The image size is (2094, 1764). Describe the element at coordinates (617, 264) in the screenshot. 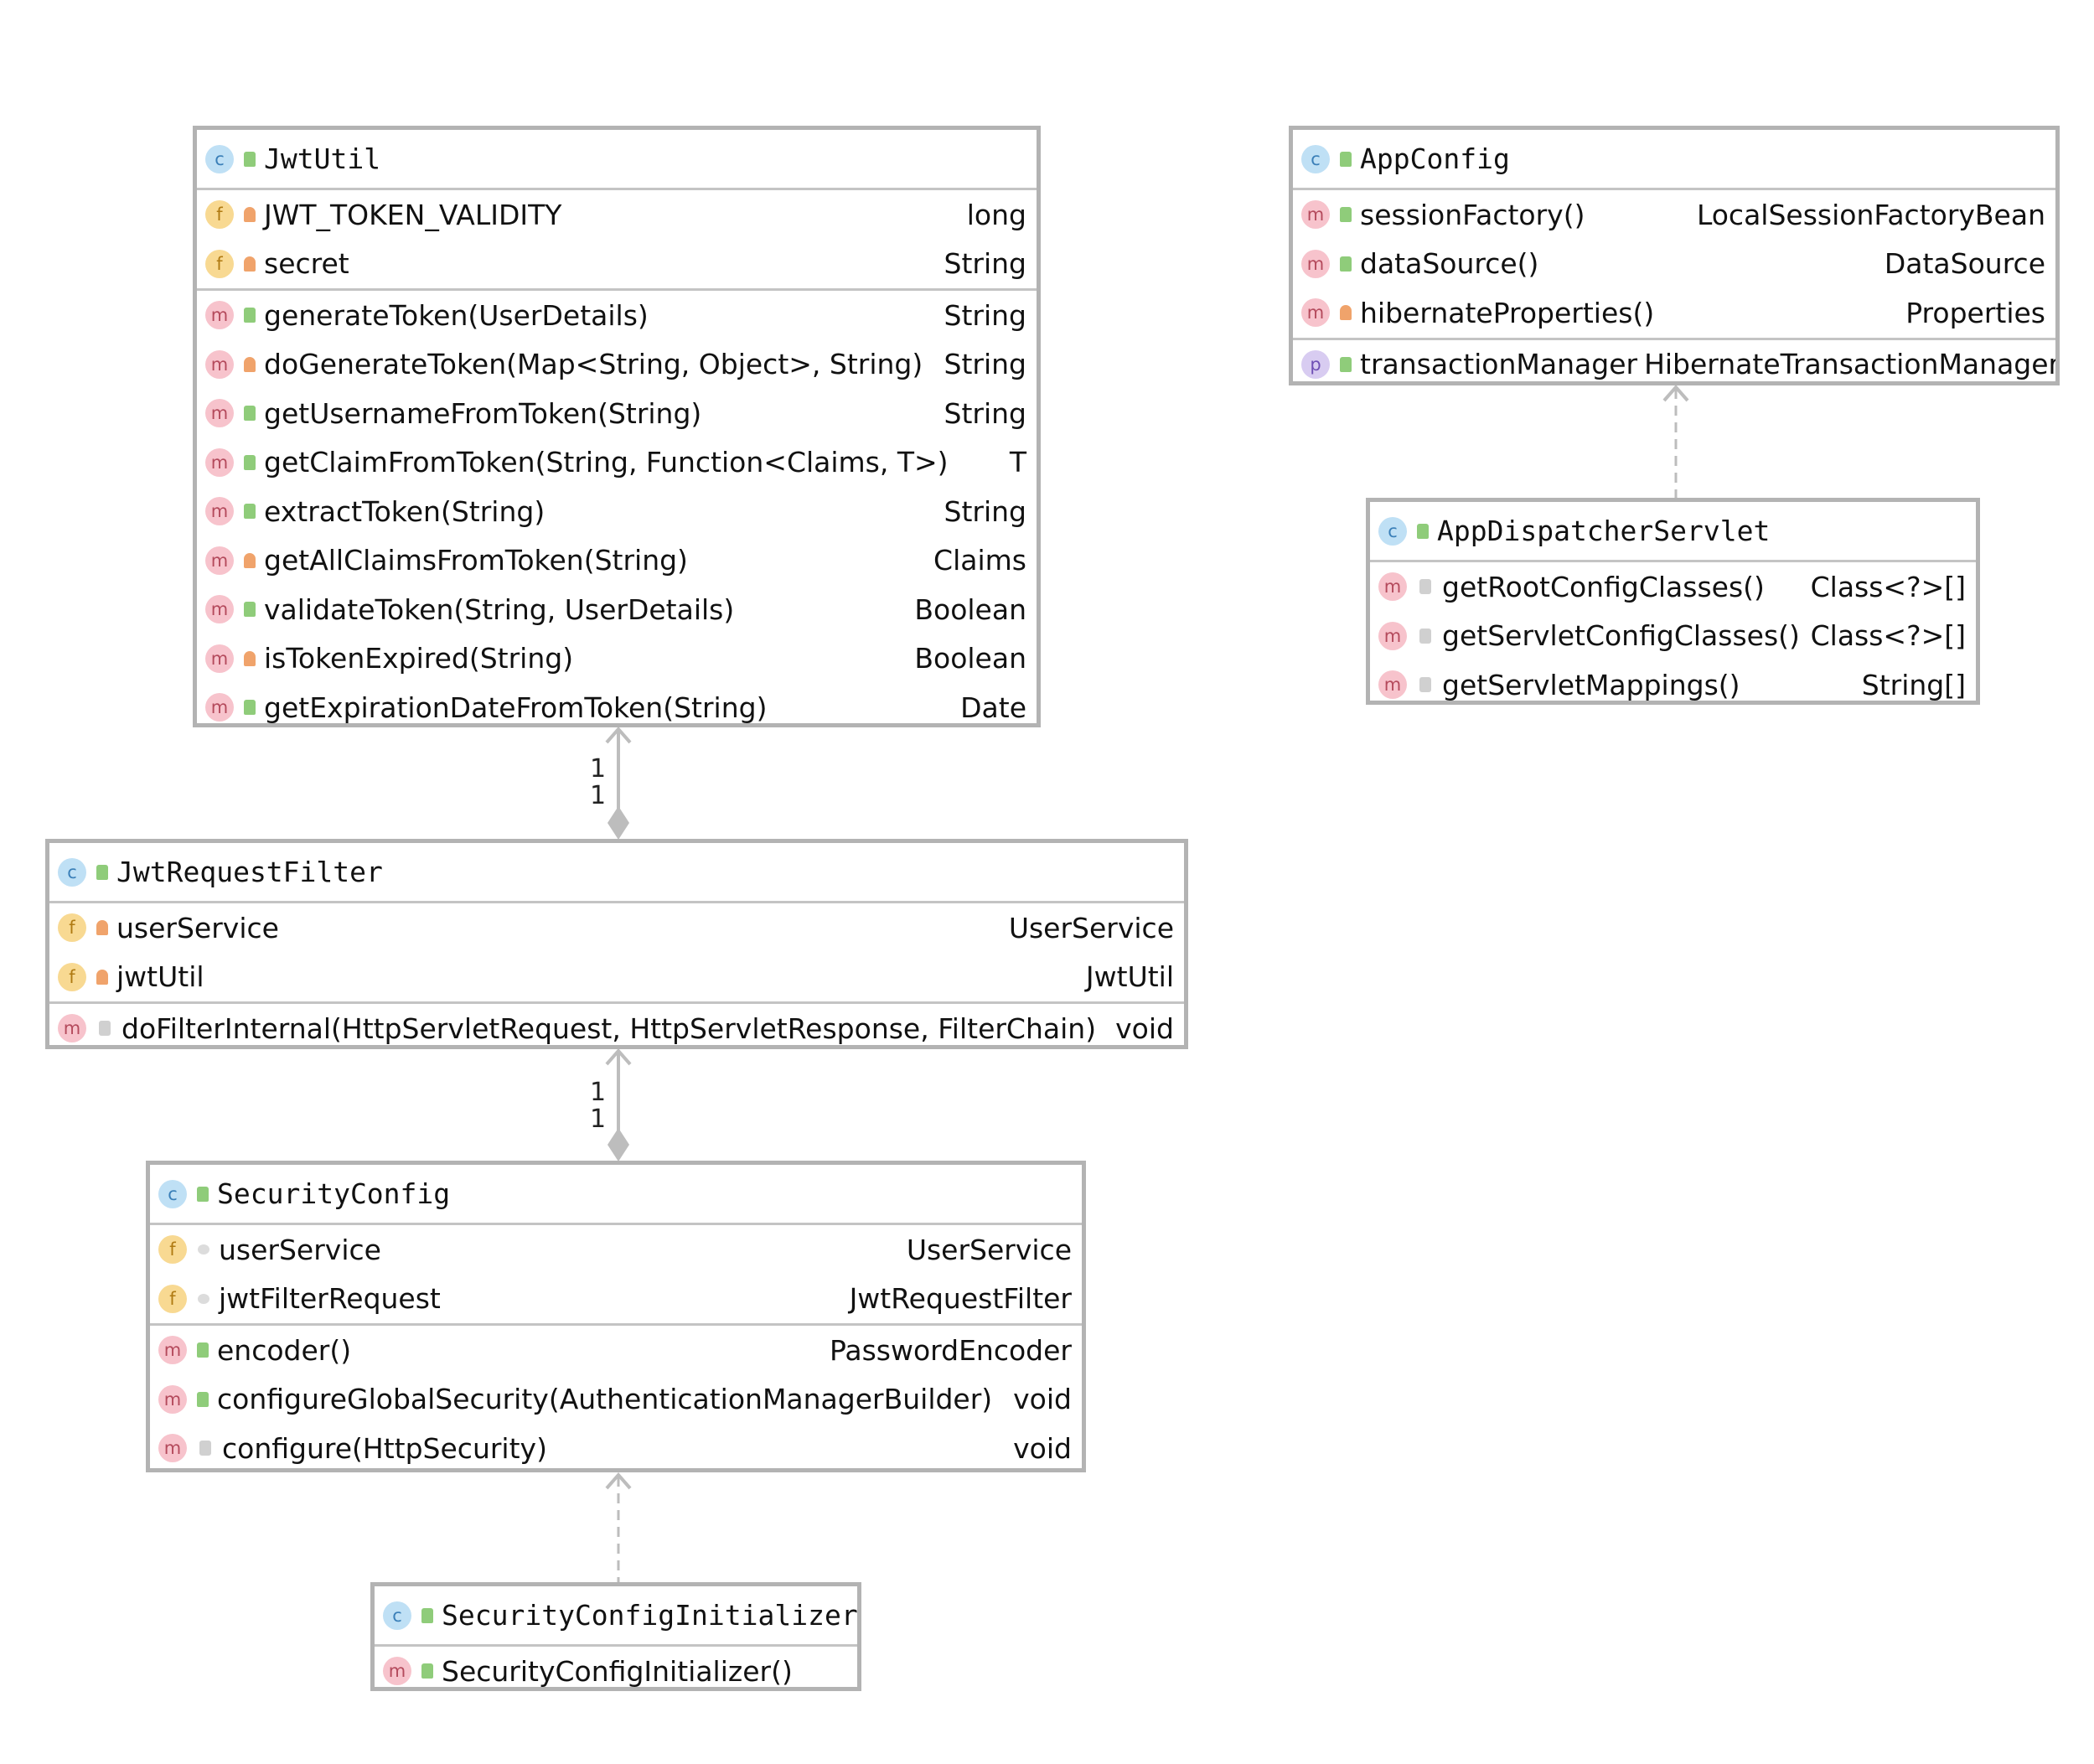

I see `field-row: f secret String` at that location.